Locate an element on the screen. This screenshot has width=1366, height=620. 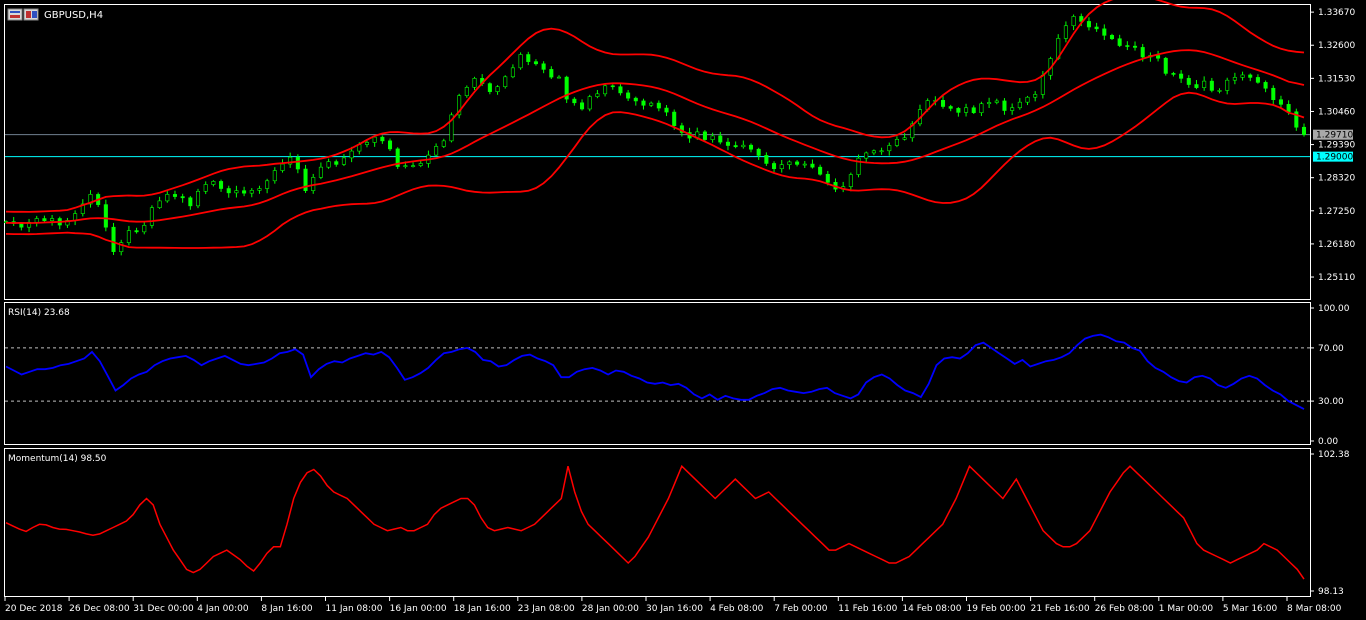
rsi-y-tick-label: 30.00 is located at coordinates (1331, 402).